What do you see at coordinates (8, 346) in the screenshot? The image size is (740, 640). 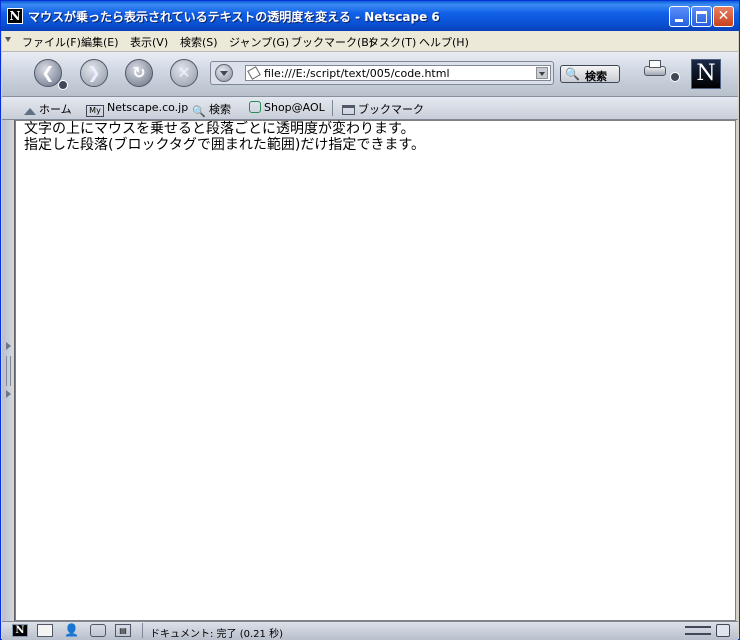 I see `sidebar-expand-icon` at bounding box center [8, 346].